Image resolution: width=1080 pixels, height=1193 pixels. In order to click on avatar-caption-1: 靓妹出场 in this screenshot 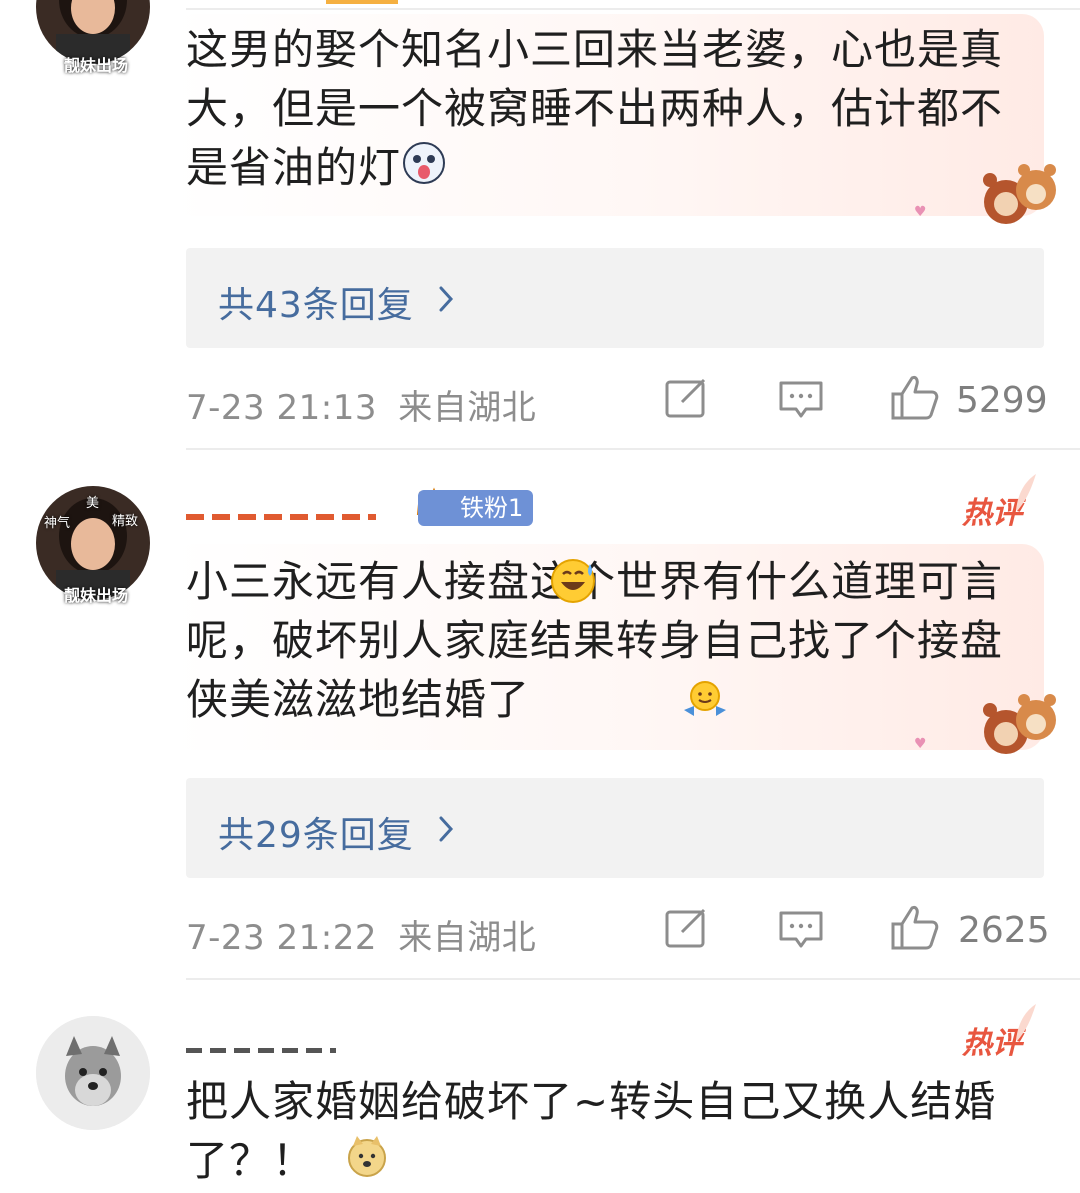, I will do `click(96, 65)`.